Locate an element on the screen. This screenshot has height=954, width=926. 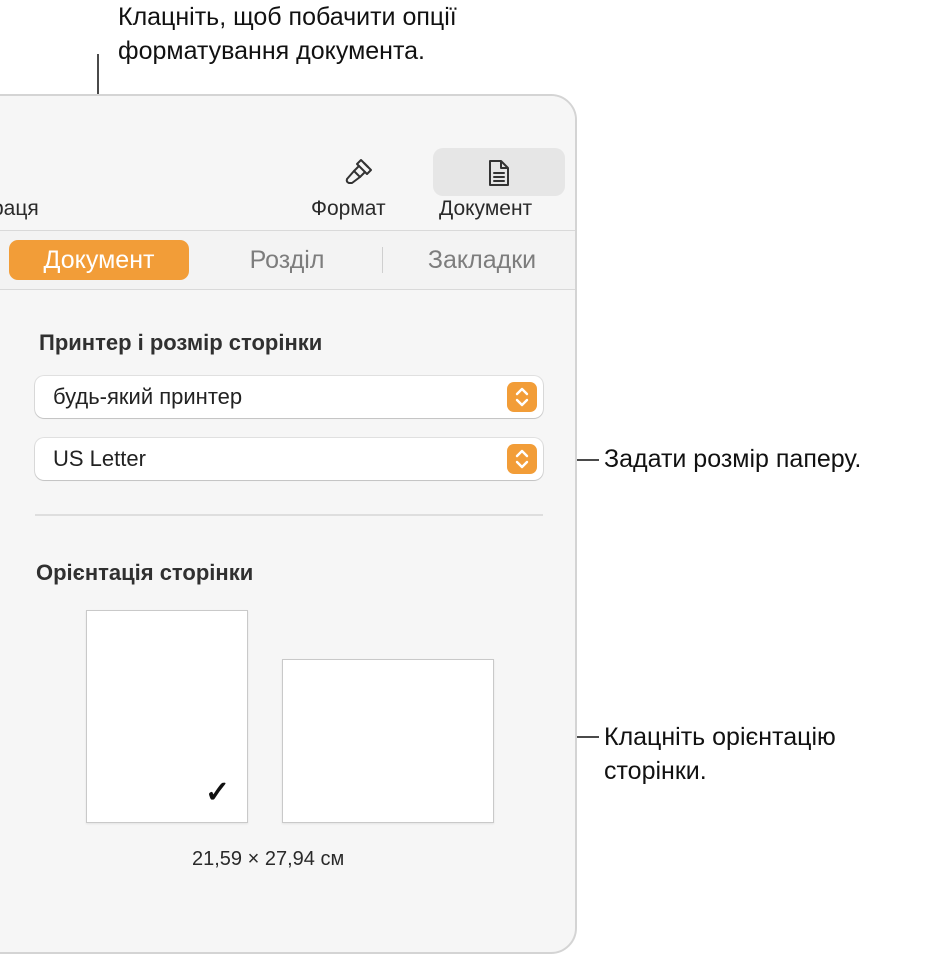
landscape-orientation-option is located at coordinates (388, 741).